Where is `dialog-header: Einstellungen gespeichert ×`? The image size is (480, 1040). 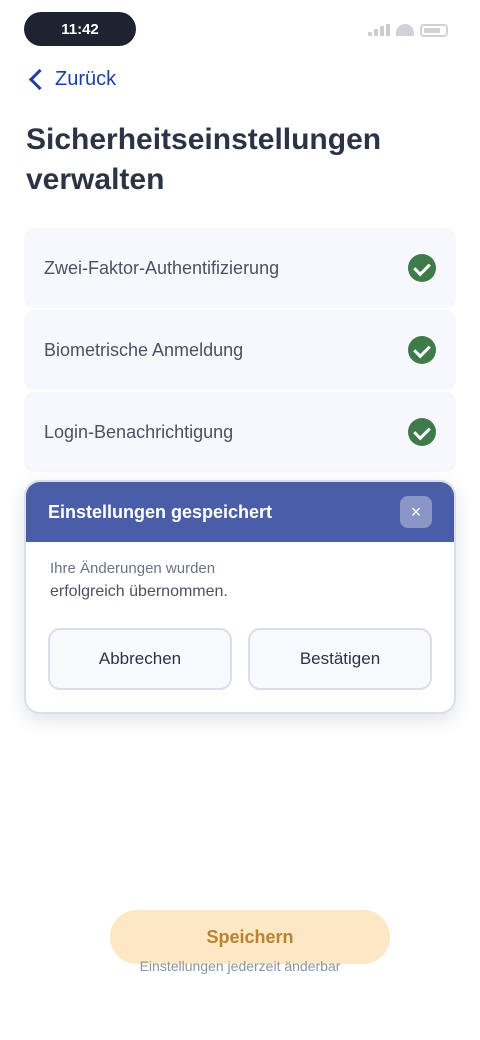
dialog-header: Einstellungen gespeichert × is located at coordinates (240, 512).